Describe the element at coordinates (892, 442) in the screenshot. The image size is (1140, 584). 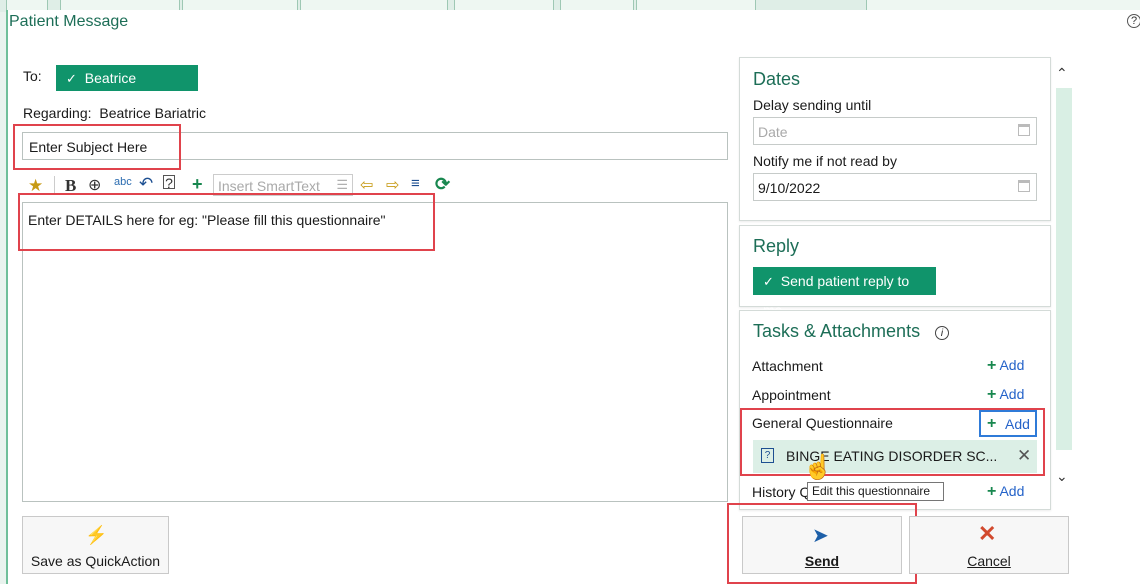
I see `questionnaire-highlight` at that location.